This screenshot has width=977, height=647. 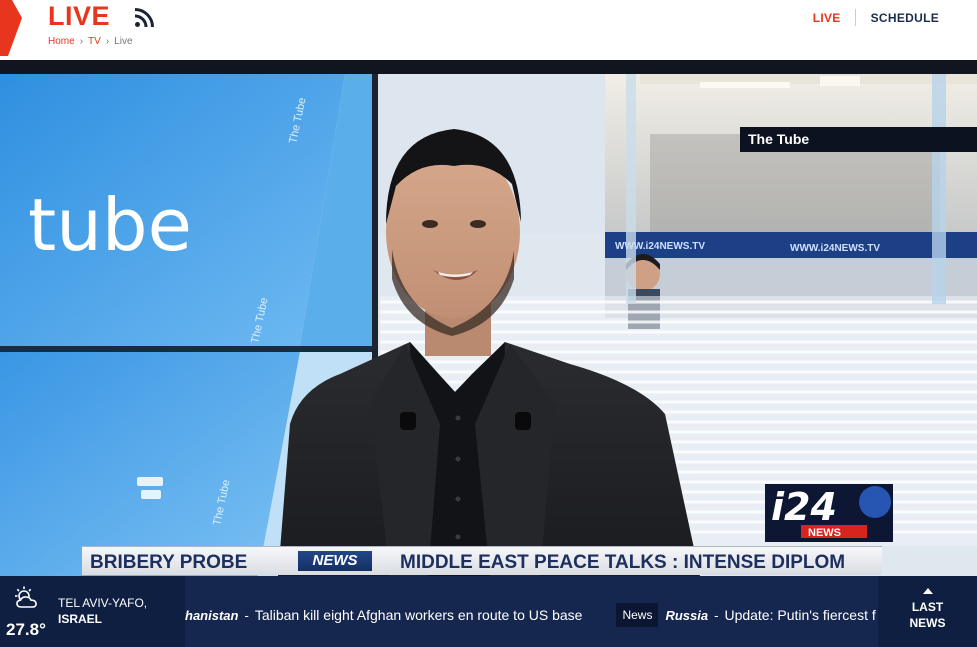 What do you see at coordinates (804, 507) in the screenshot?
I see `logo-main-text: i24` at bounding box center [804, 507].